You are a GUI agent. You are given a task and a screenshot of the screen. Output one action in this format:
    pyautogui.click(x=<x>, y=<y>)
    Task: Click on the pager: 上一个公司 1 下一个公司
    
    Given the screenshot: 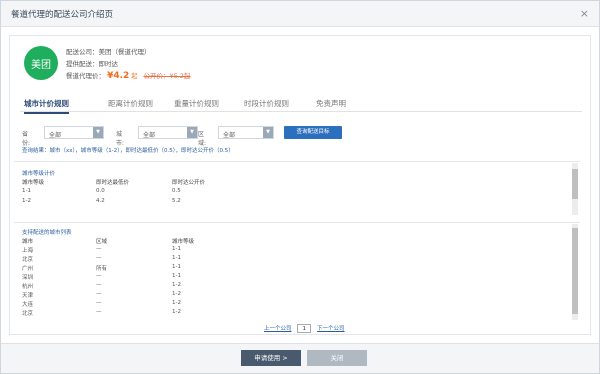 What is the action you would take?
    pyautogui.click(x=304, y=328)
    